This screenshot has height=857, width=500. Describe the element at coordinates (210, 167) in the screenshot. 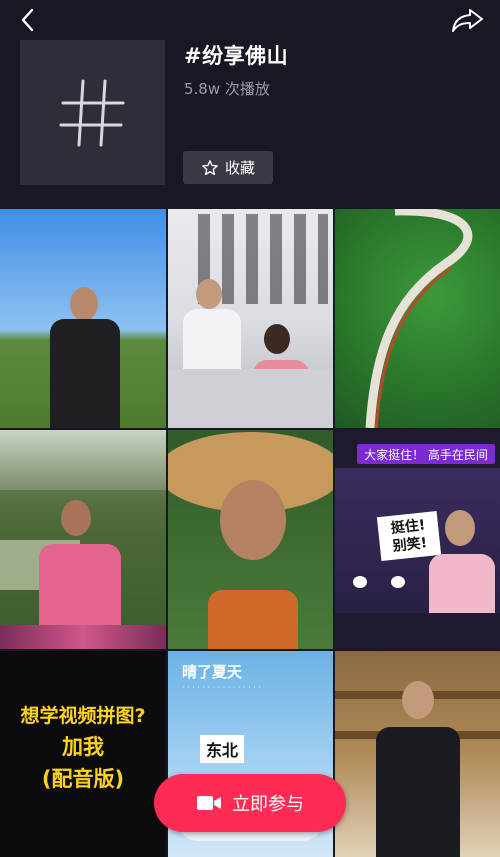

I see `star-outline-icon` at that location.